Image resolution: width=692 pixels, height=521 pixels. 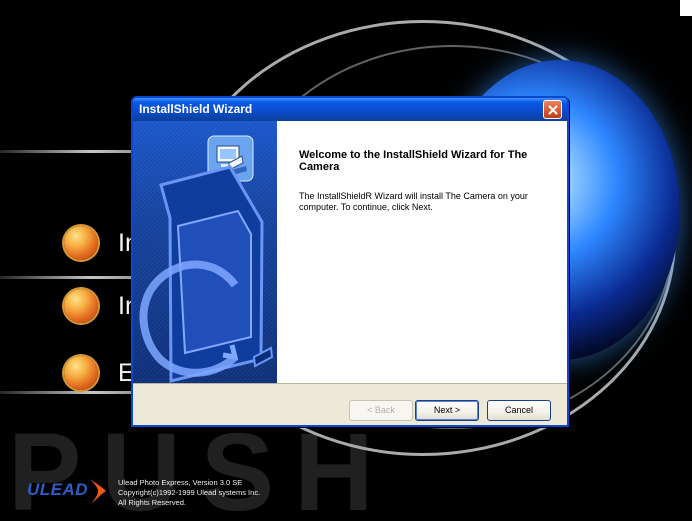 I want to click on ulead-logo: ULEAD, so click(x=67, y=493).